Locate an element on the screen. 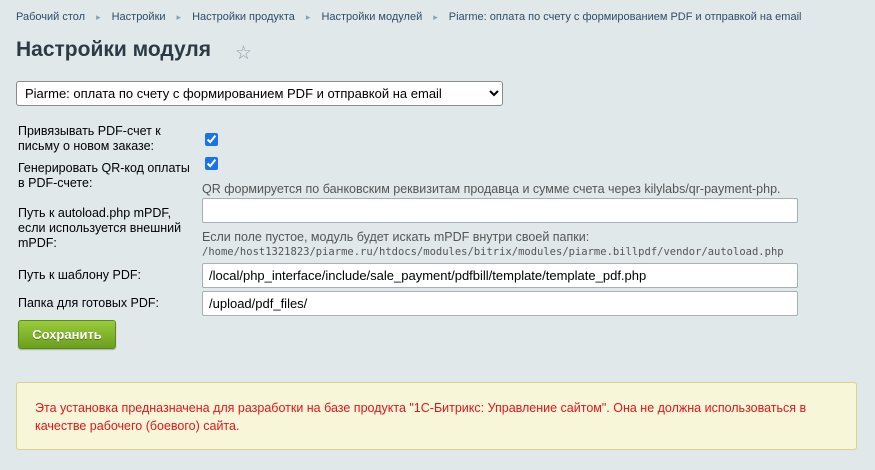  page-title: Настройки модуля is located at coordinates (114, 49).